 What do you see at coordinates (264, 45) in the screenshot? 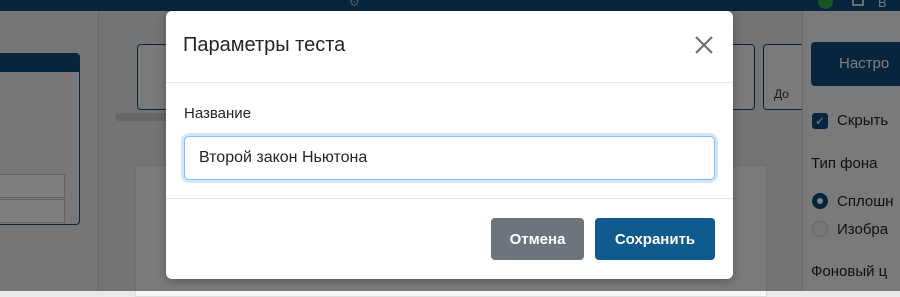
I see `dialog-title: Параметры теста` at bounding box center [264, 45].